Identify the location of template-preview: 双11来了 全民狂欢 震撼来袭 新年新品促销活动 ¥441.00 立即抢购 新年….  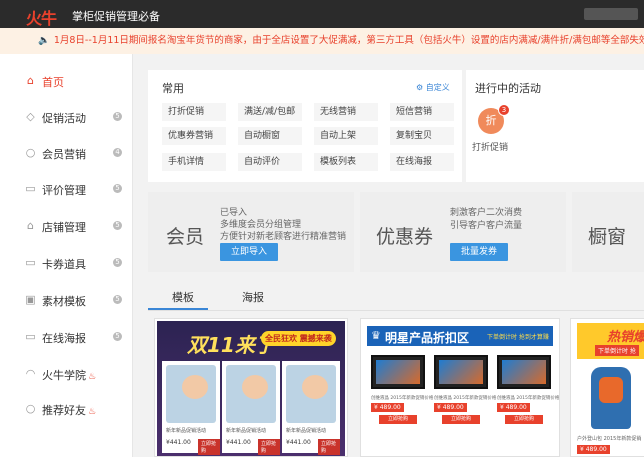
(251, 388).